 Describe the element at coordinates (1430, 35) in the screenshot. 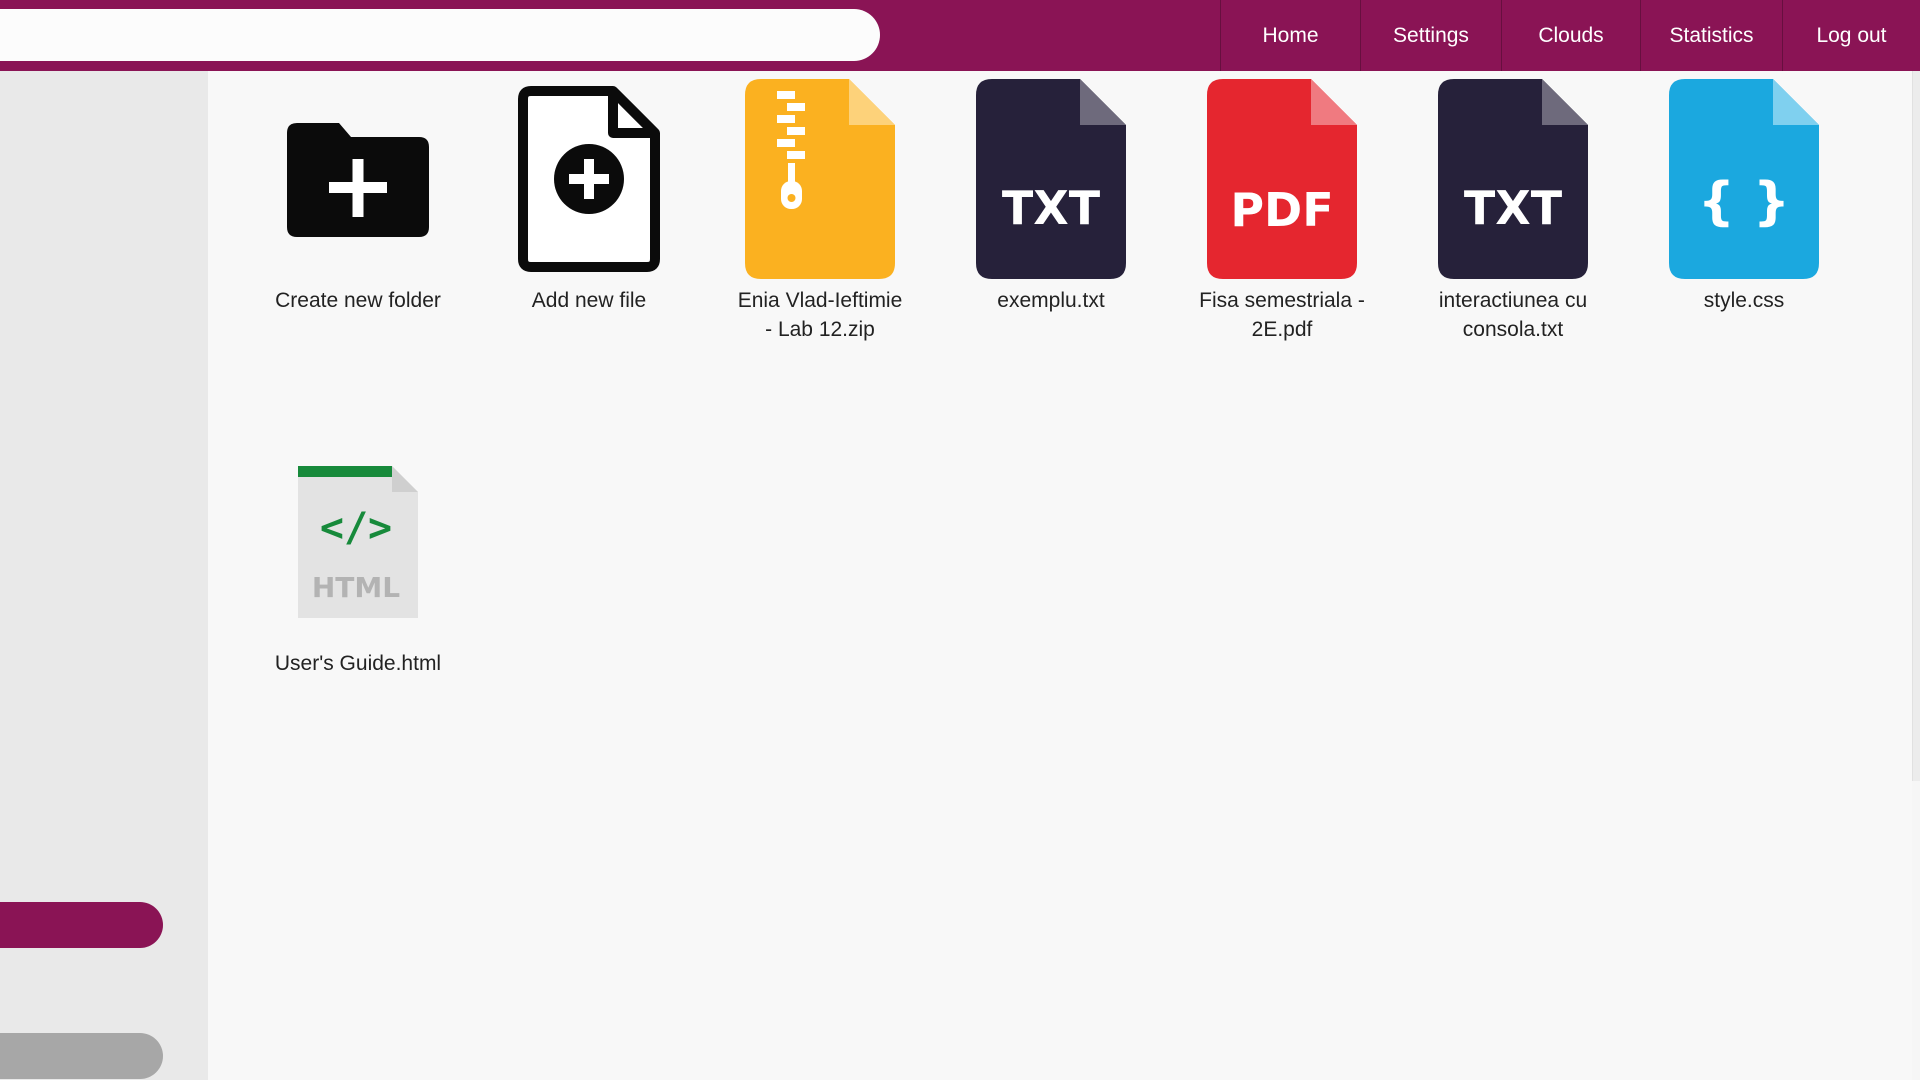

I see `nav-settings: Settings` at that location.